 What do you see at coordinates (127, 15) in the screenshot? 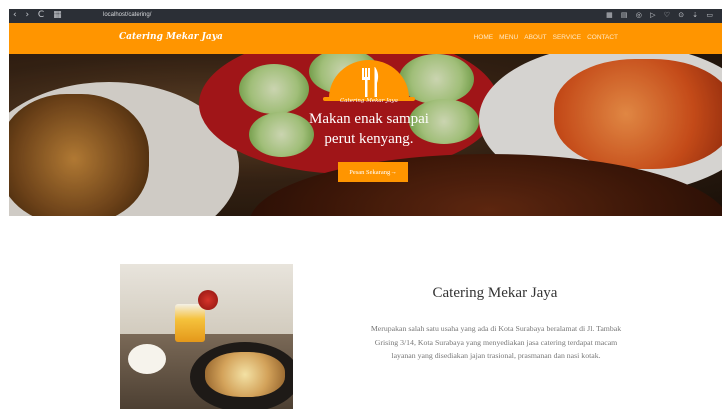
I see `address-bar-url: localhost/catering/` at bounding box center [127, 15].